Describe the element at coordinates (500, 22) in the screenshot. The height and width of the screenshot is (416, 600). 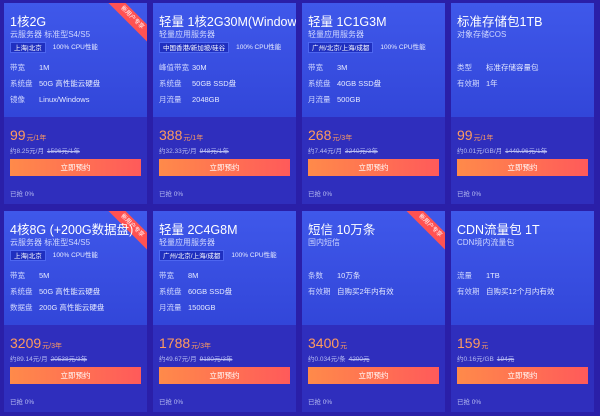
I see `product-title: 标准存储包1TB` at that location.